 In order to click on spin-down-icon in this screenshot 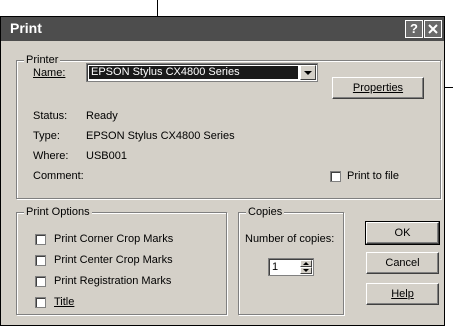, I will do `click(306, 270)`.